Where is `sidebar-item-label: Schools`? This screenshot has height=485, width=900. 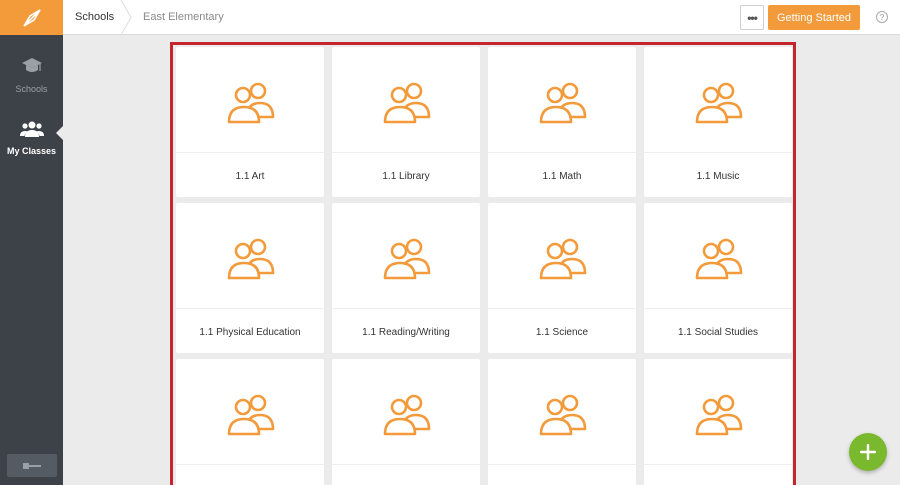 sidebar-item-label: Schools is located at coordinates (31, 89).